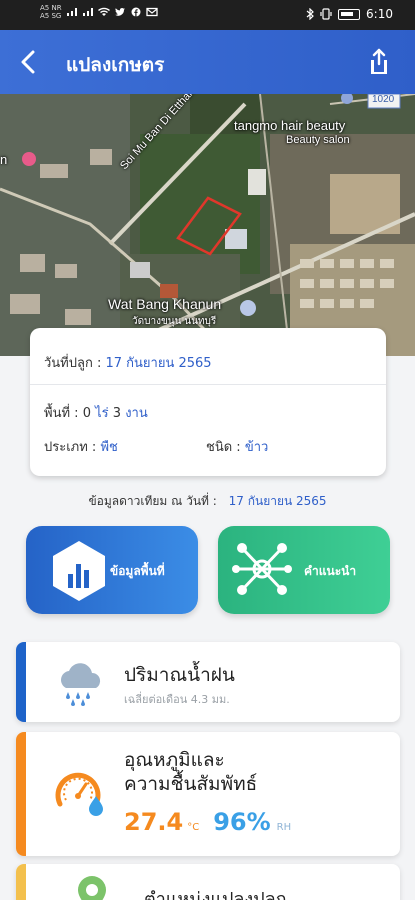  What do you see at coordinates (87, 12) in the screenshot?
I see `signal2-icon` at bounding box center [87, 12].